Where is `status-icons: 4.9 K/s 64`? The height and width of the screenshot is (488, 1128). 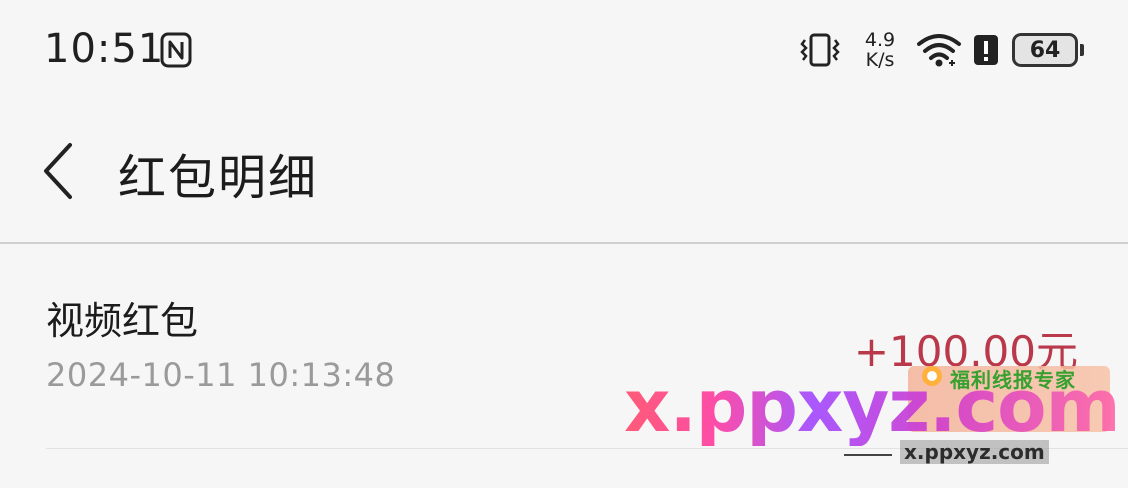
status-icons: 4.9 K/s 64 is located at coordinates (941, 50).